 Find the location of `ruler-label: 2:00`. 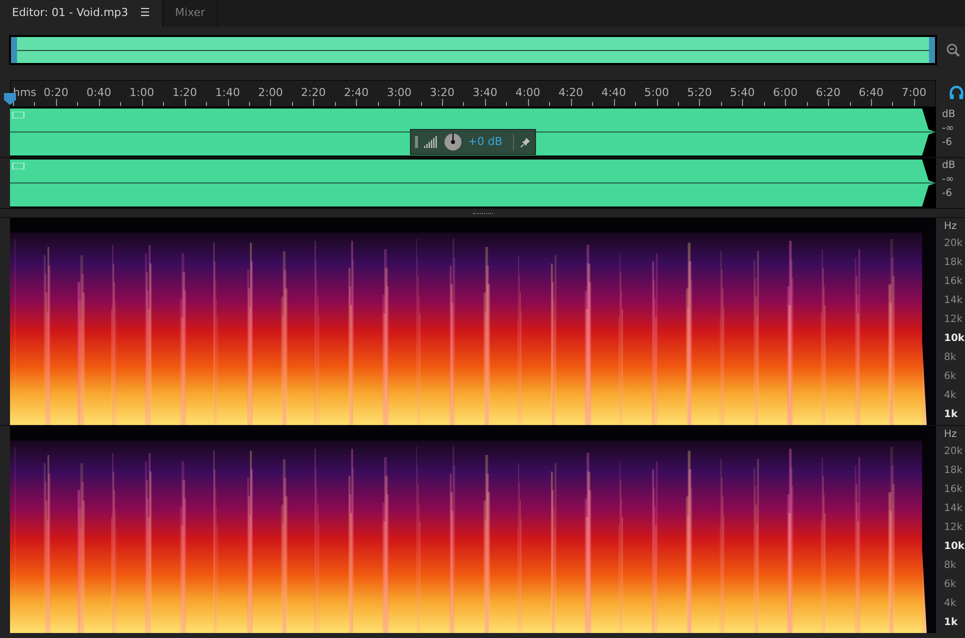

ruler-label: 2:00 is located at coordinates (270, 93).